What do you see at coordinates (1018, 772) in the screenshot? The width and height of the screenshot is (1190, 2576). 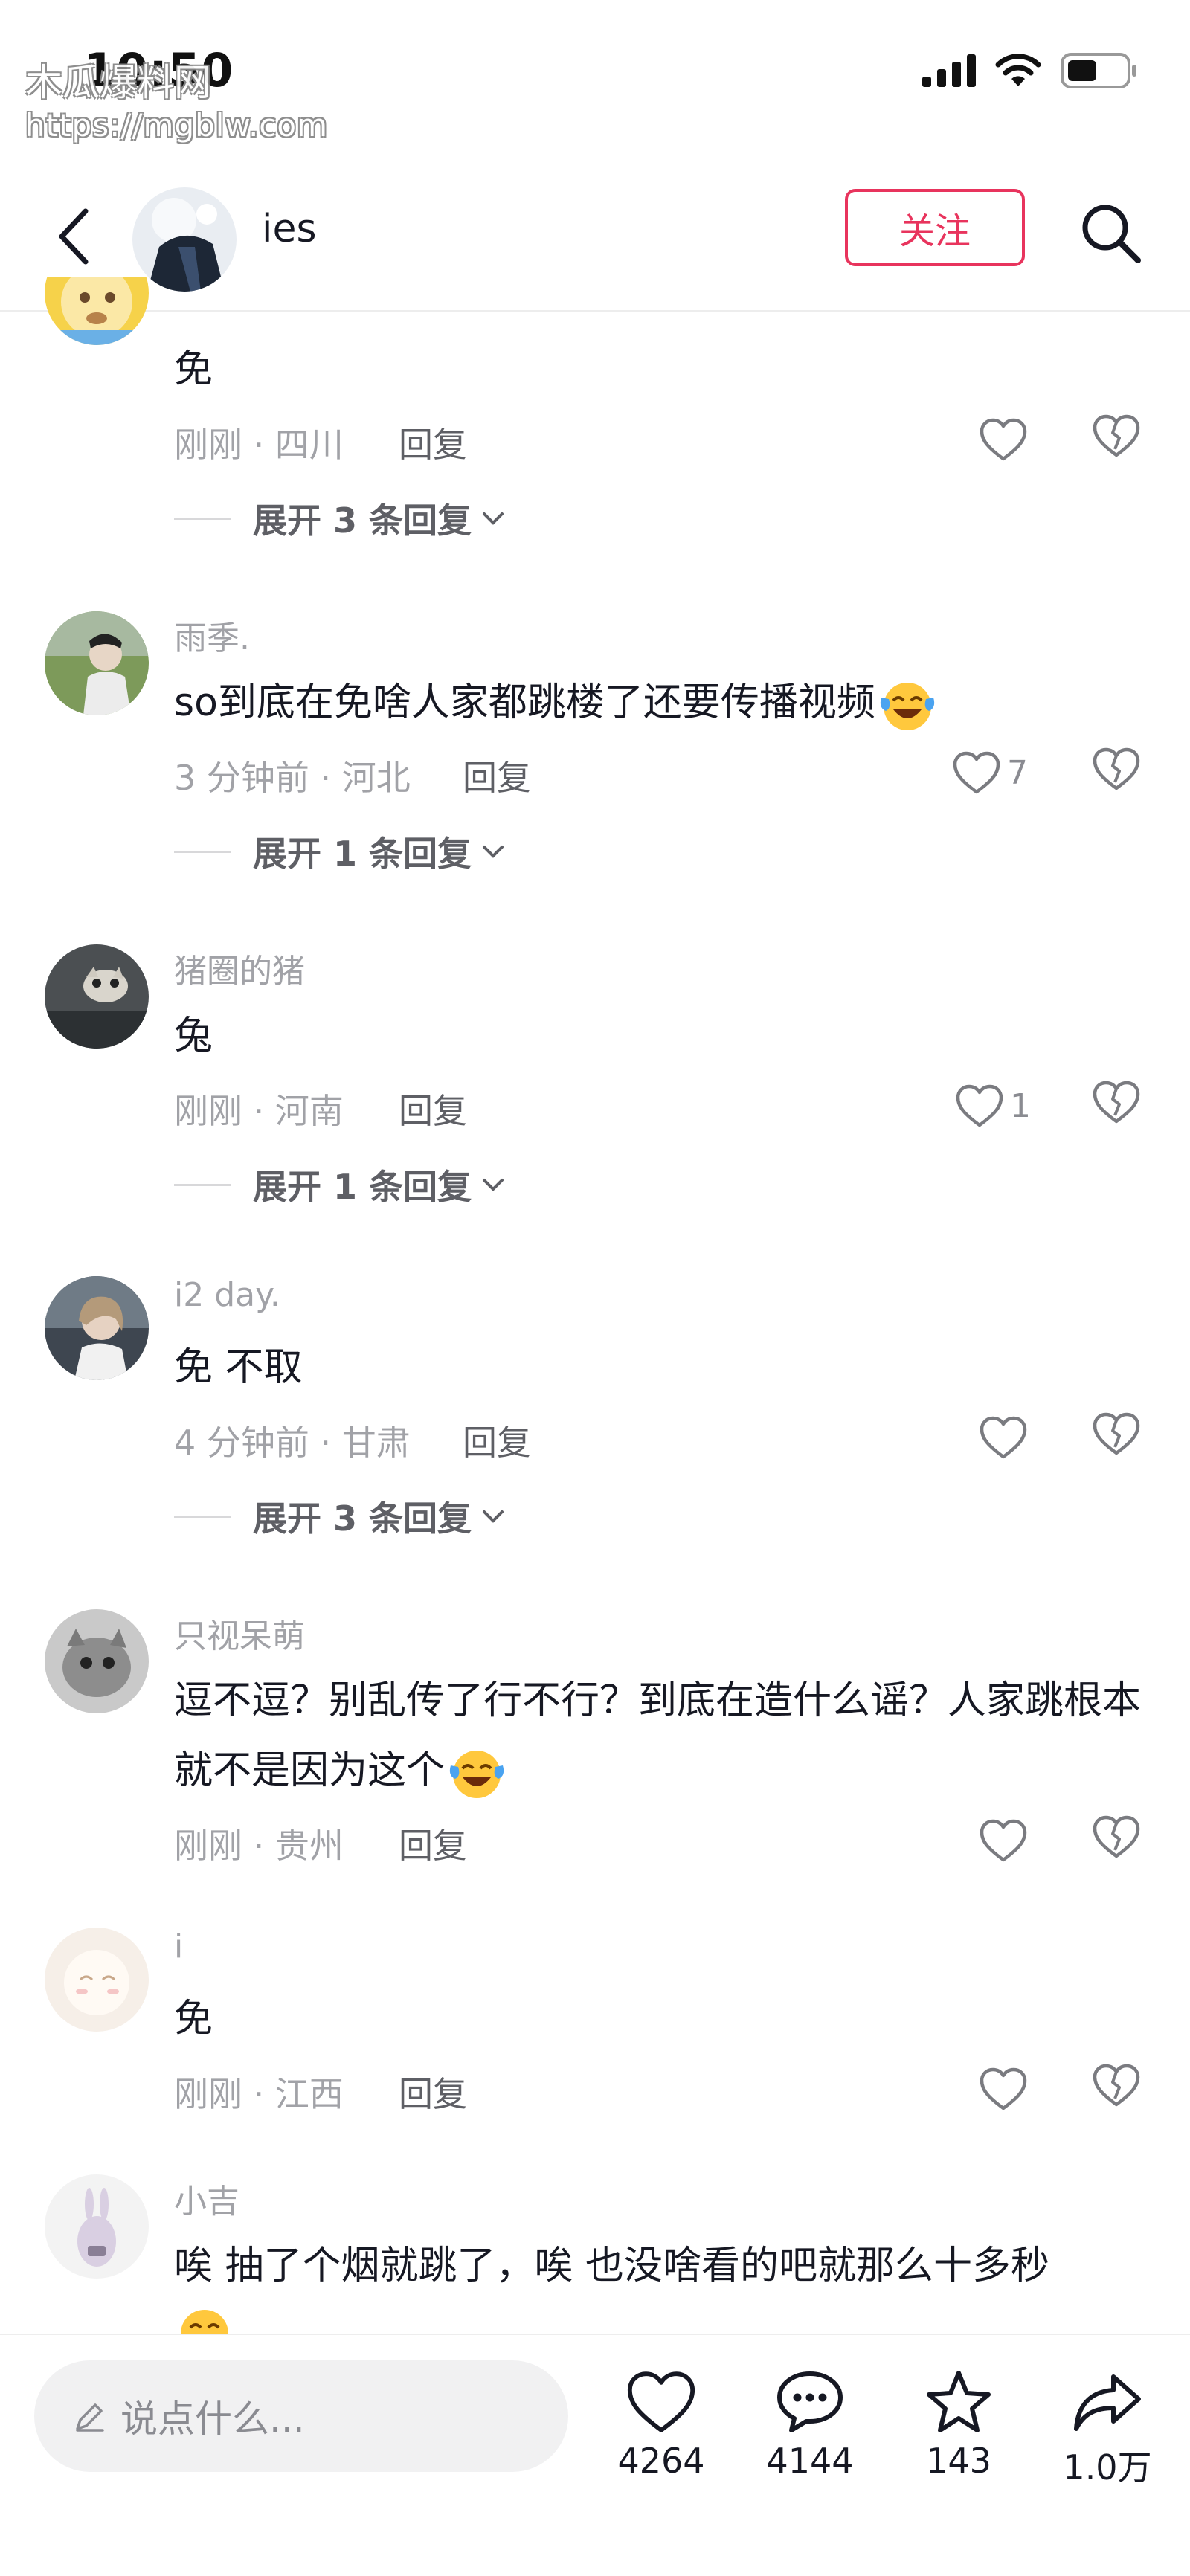 I see `like-count: 7` at bounding box center [1018, 772].